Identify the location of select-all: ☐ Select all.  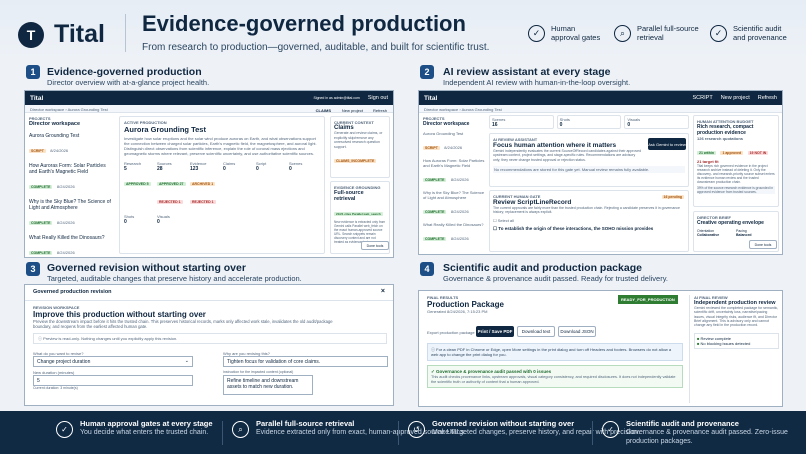
(589, 220).